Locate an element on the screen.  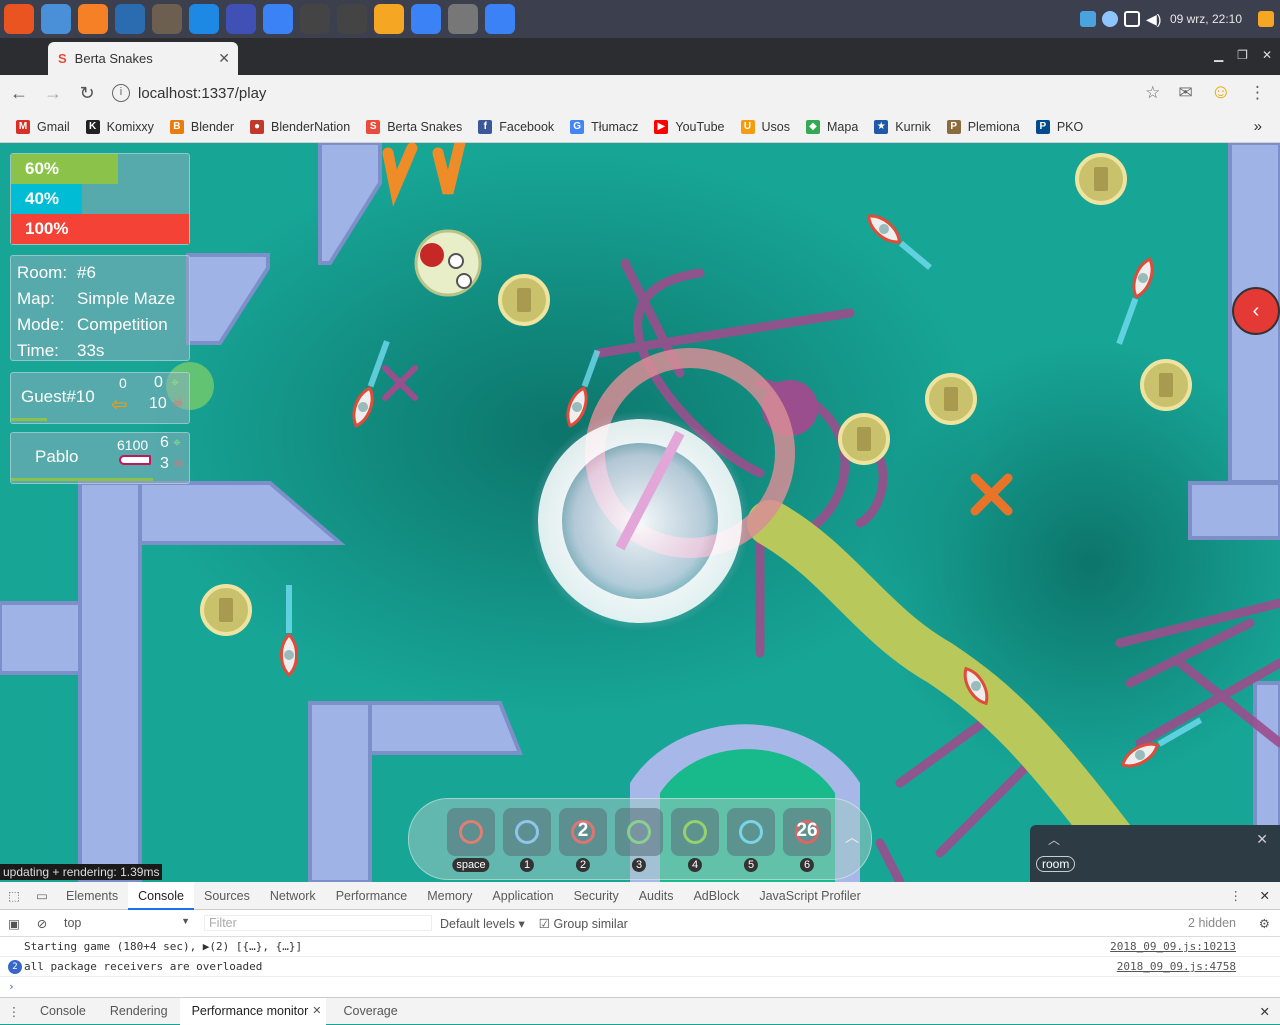
log-source-link: 2018_09_09.js:10213 is located at coordinates (1173, 947).